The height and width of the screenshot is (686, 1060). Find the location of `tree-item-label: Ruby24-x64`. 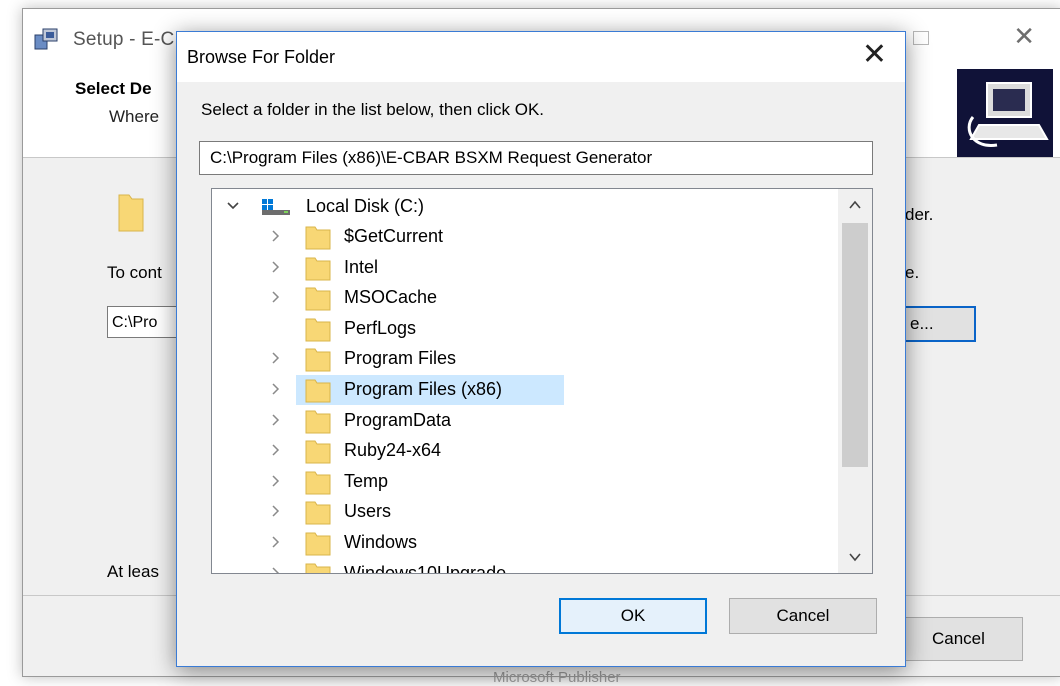

tree-item-label: Ruby24-x64 is located at coordinates (393, 450).